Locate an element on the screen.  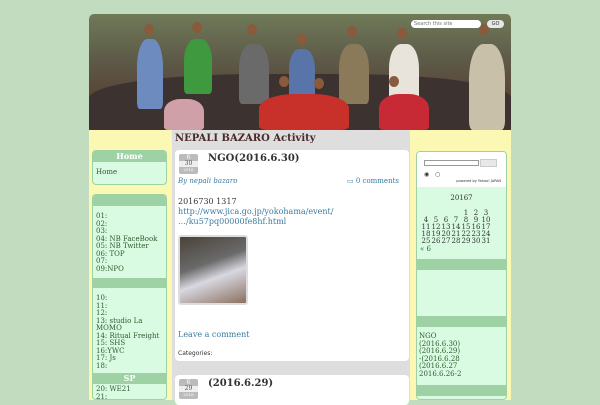
post-photo is located at coordinates (213, 270).